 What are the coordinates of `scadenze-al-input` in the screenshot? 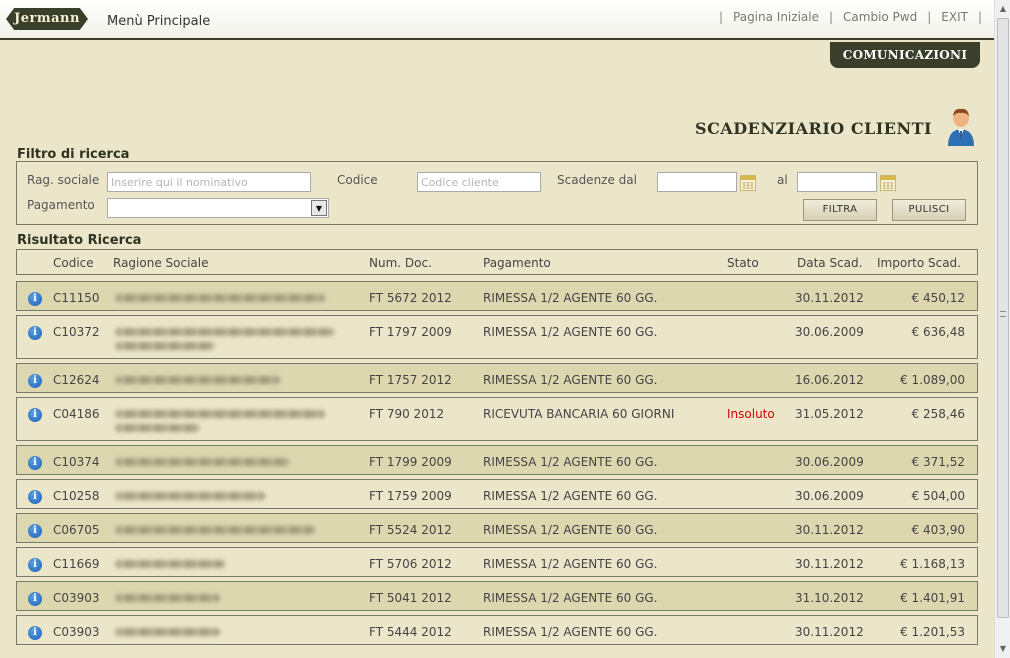 It's located at (837, 182).